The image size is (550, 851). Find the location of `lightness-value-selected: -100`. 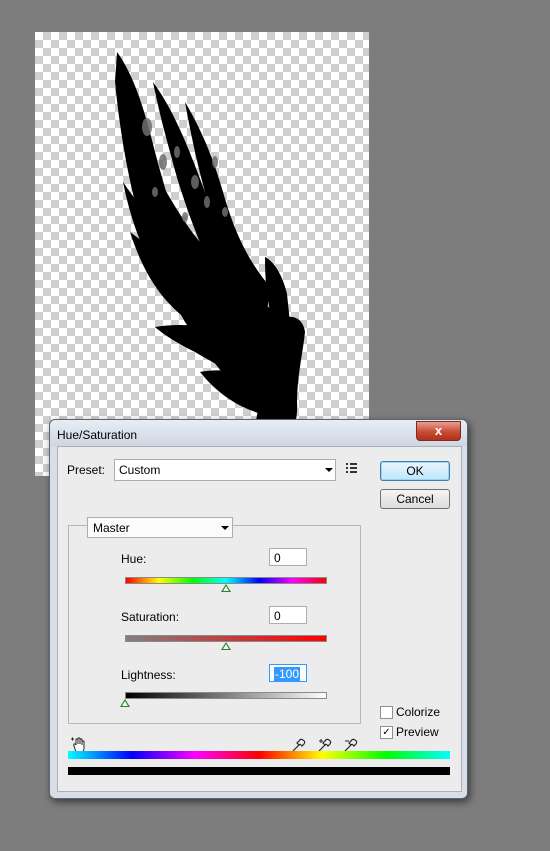

lightness-value-selected: -100 is located at coordinates (287, 674).